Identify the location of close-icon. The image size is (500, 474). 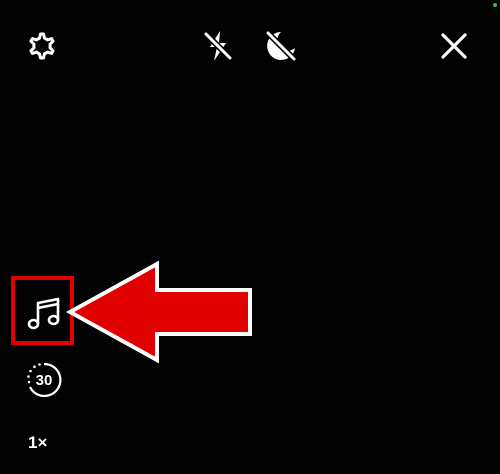
(454, 46).